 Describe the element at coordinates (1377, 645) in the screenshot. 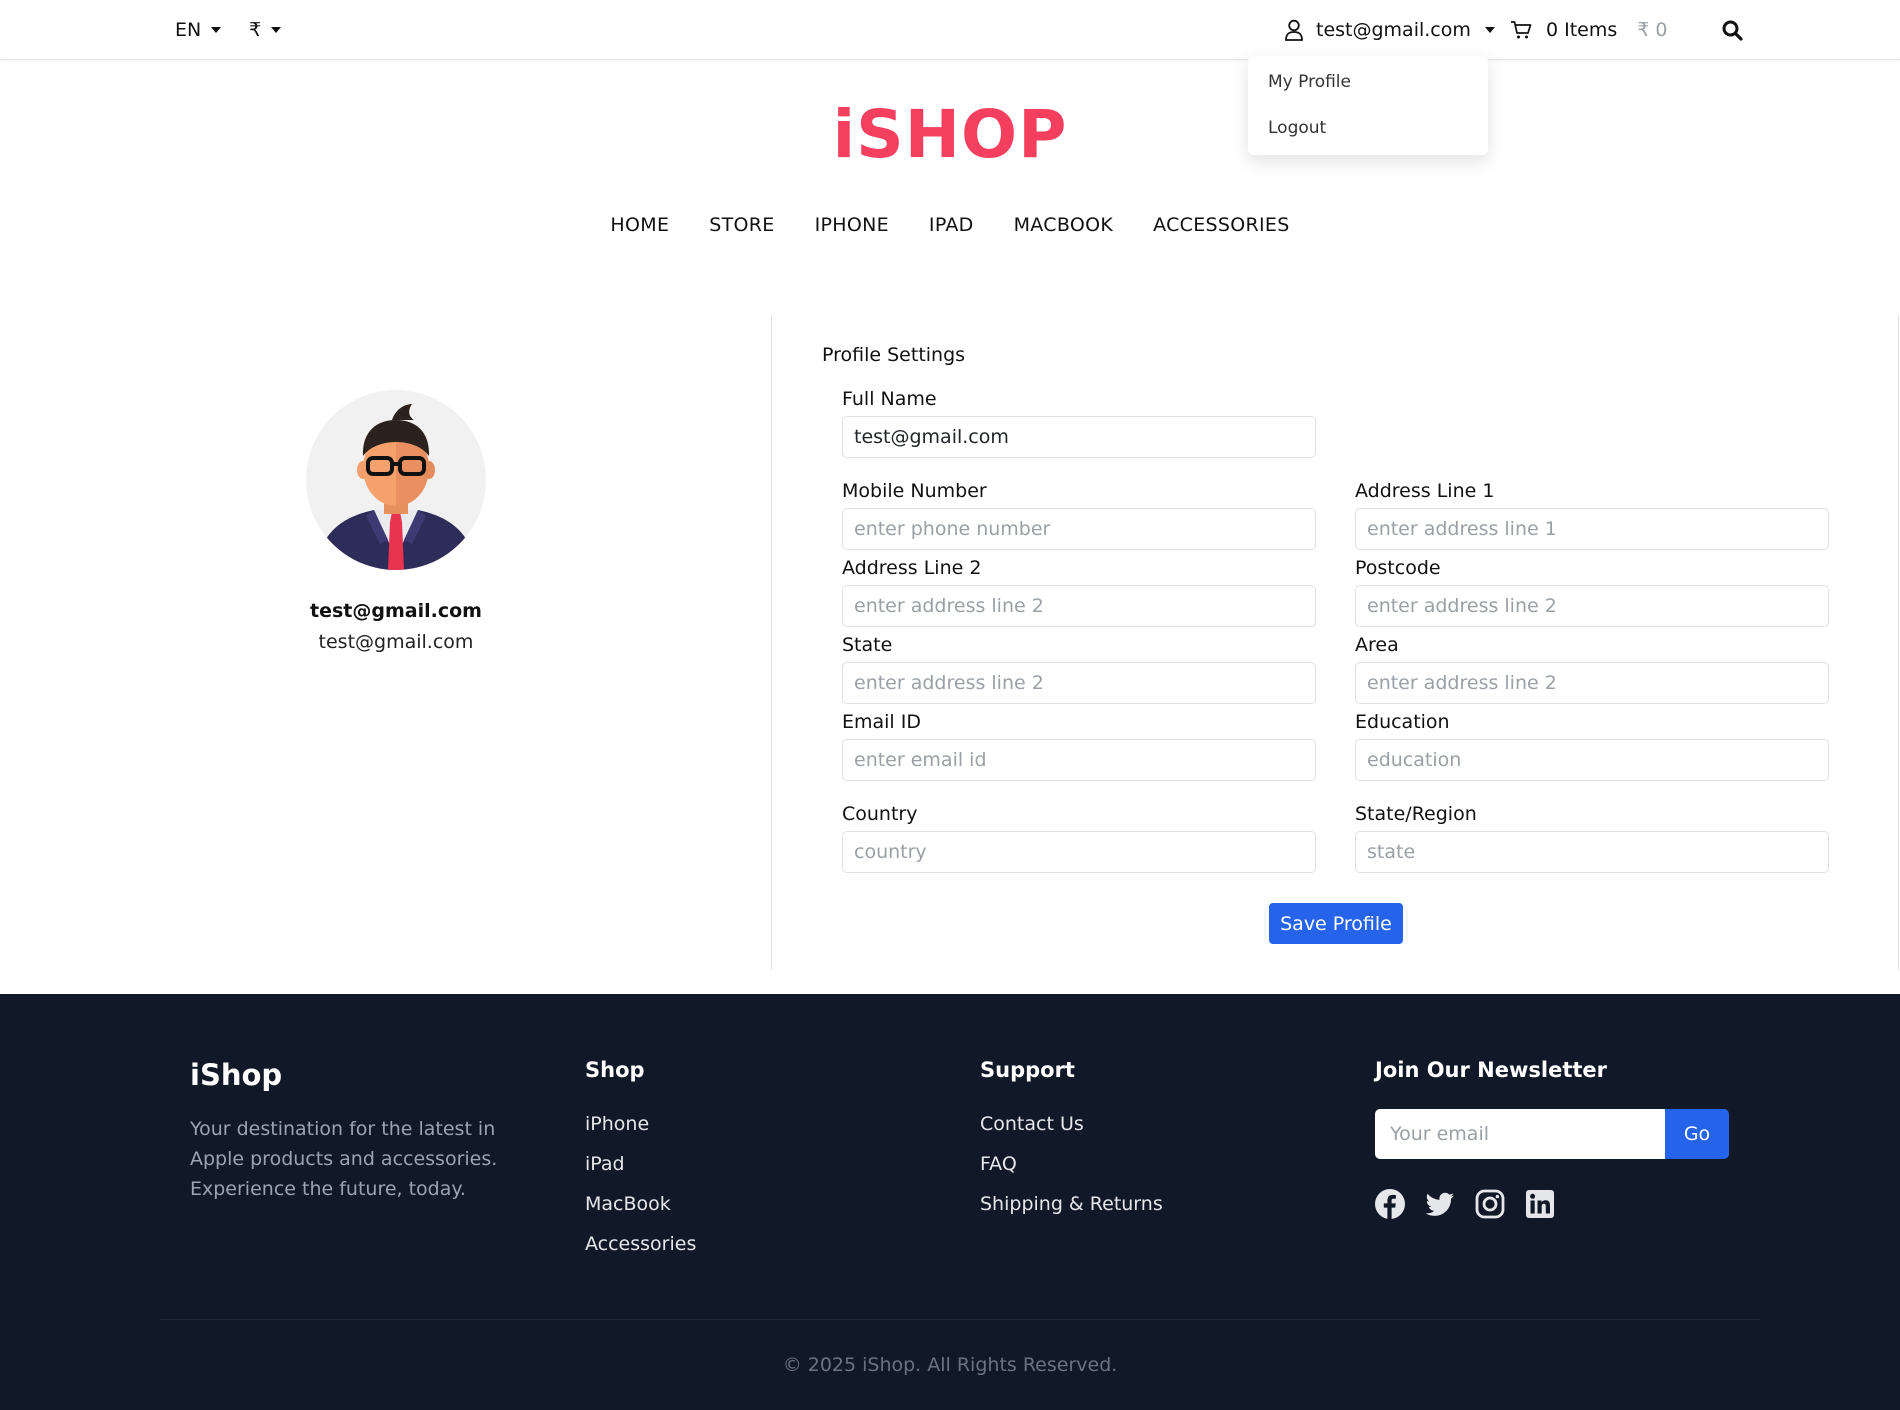

I see `area-label: Area` at that location.